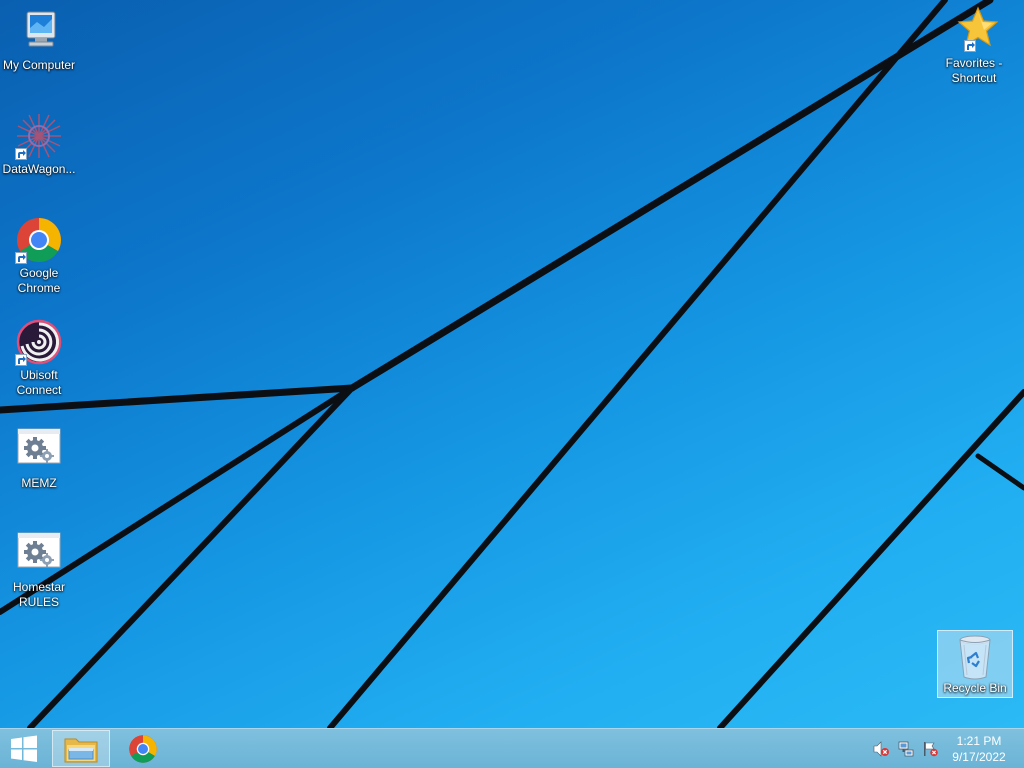 This screenshot has height=768, width=1024. Describe the element at coordinates (39, 65) in the screenshot. I see `desktop-icon-label: My Computer` at that location.